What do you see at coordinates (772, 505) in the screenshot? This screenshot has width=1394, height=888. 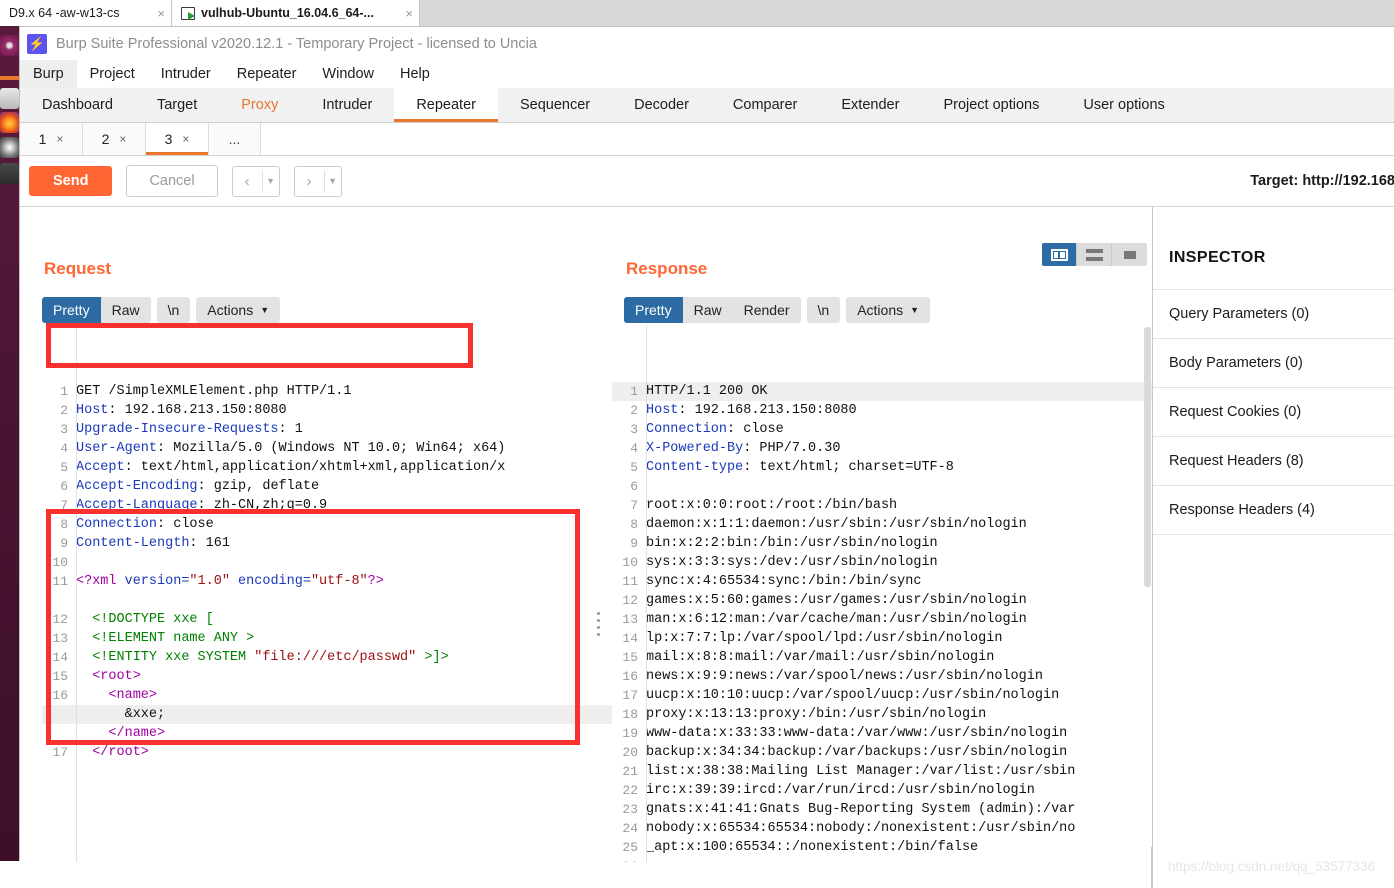 I see `code-text: root:x:0:0:root:/root:/bin/bash` at bounding box center [772, 505].